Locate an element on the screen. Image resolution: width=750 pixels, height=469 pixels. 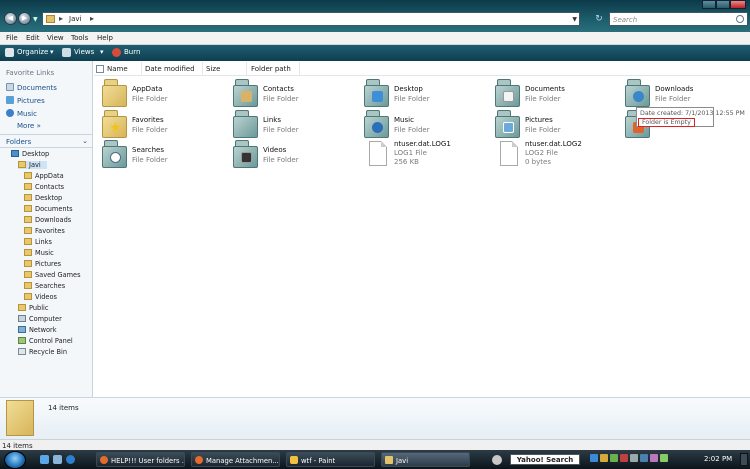
tree-pictures: Pictures is located at coordinates (42, 264).